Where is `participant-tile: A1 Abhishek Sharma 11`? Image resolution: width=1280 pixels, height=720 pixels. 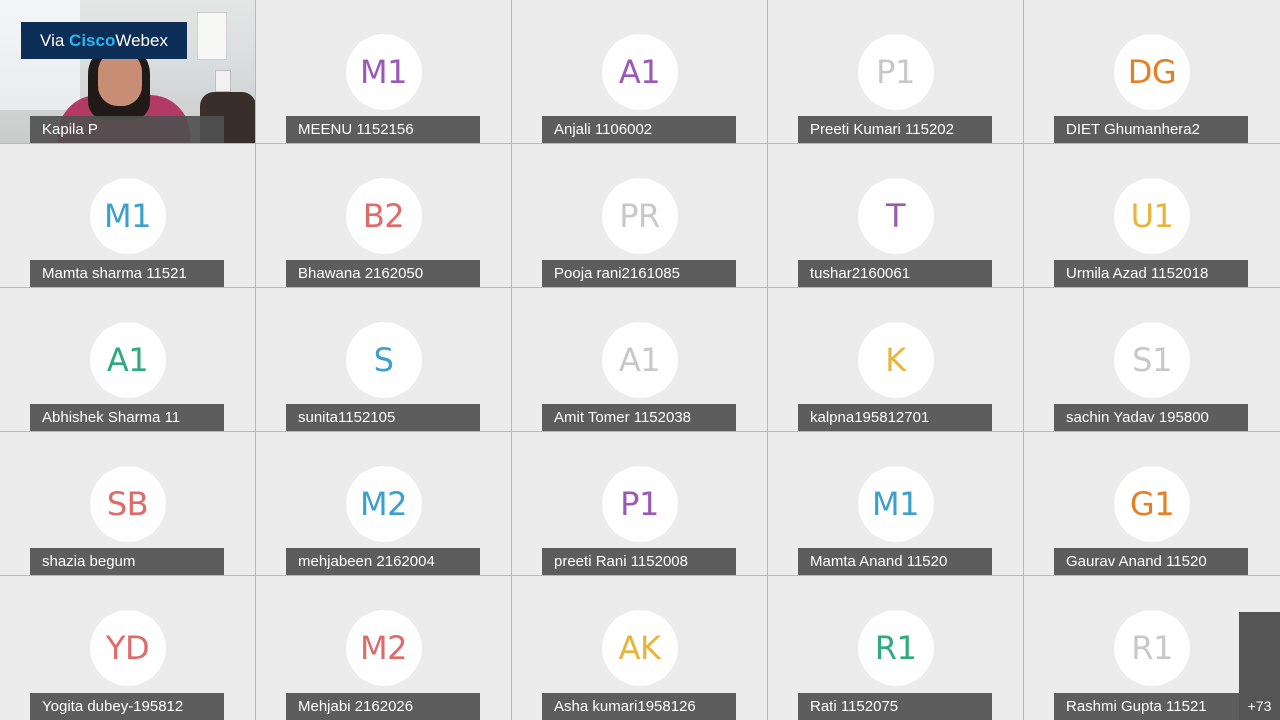 participant-tile: A1 Abhishek Sharma 11 is located at coordinates (127, 359).